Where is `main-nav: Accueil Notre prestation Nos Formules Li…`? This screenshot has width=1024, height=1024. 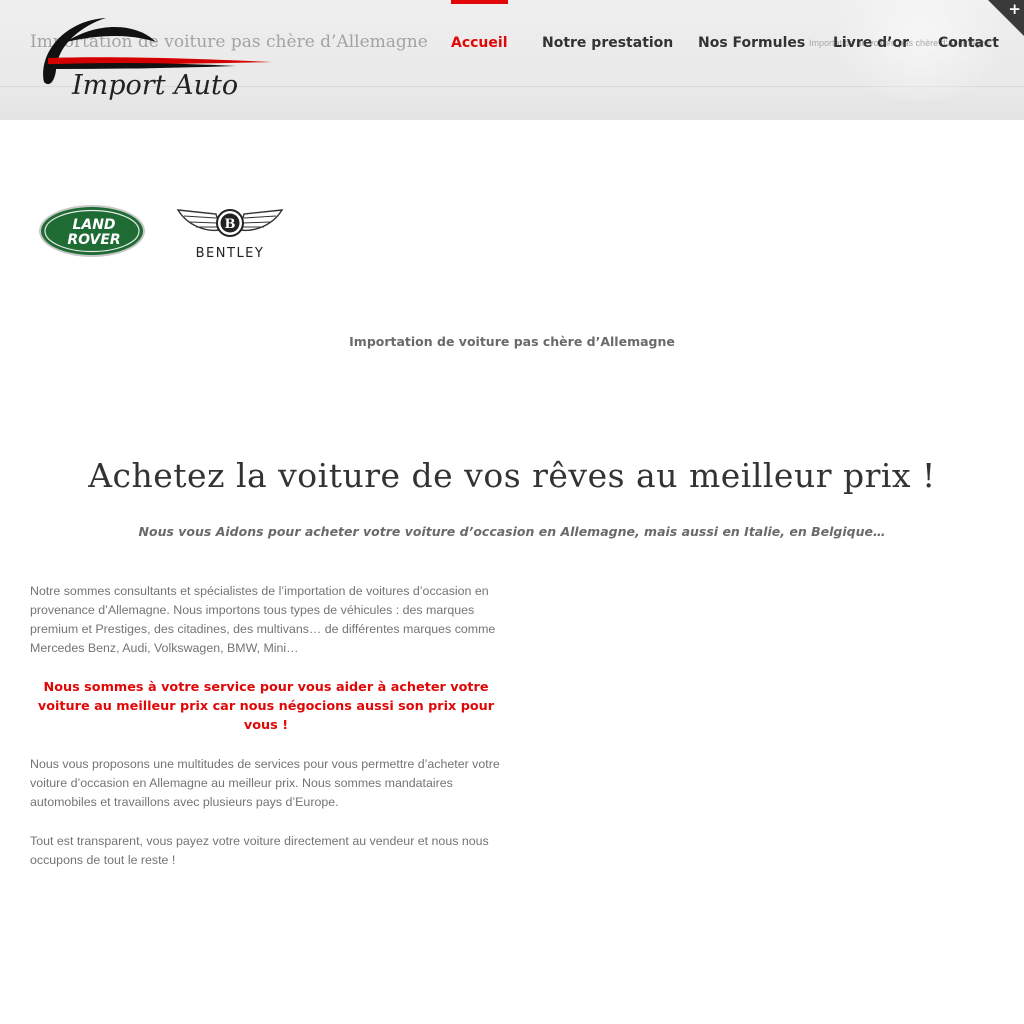 main-nav: Accueil Notre prestation Nos Formules Li… is located at coordinates (512, 43).